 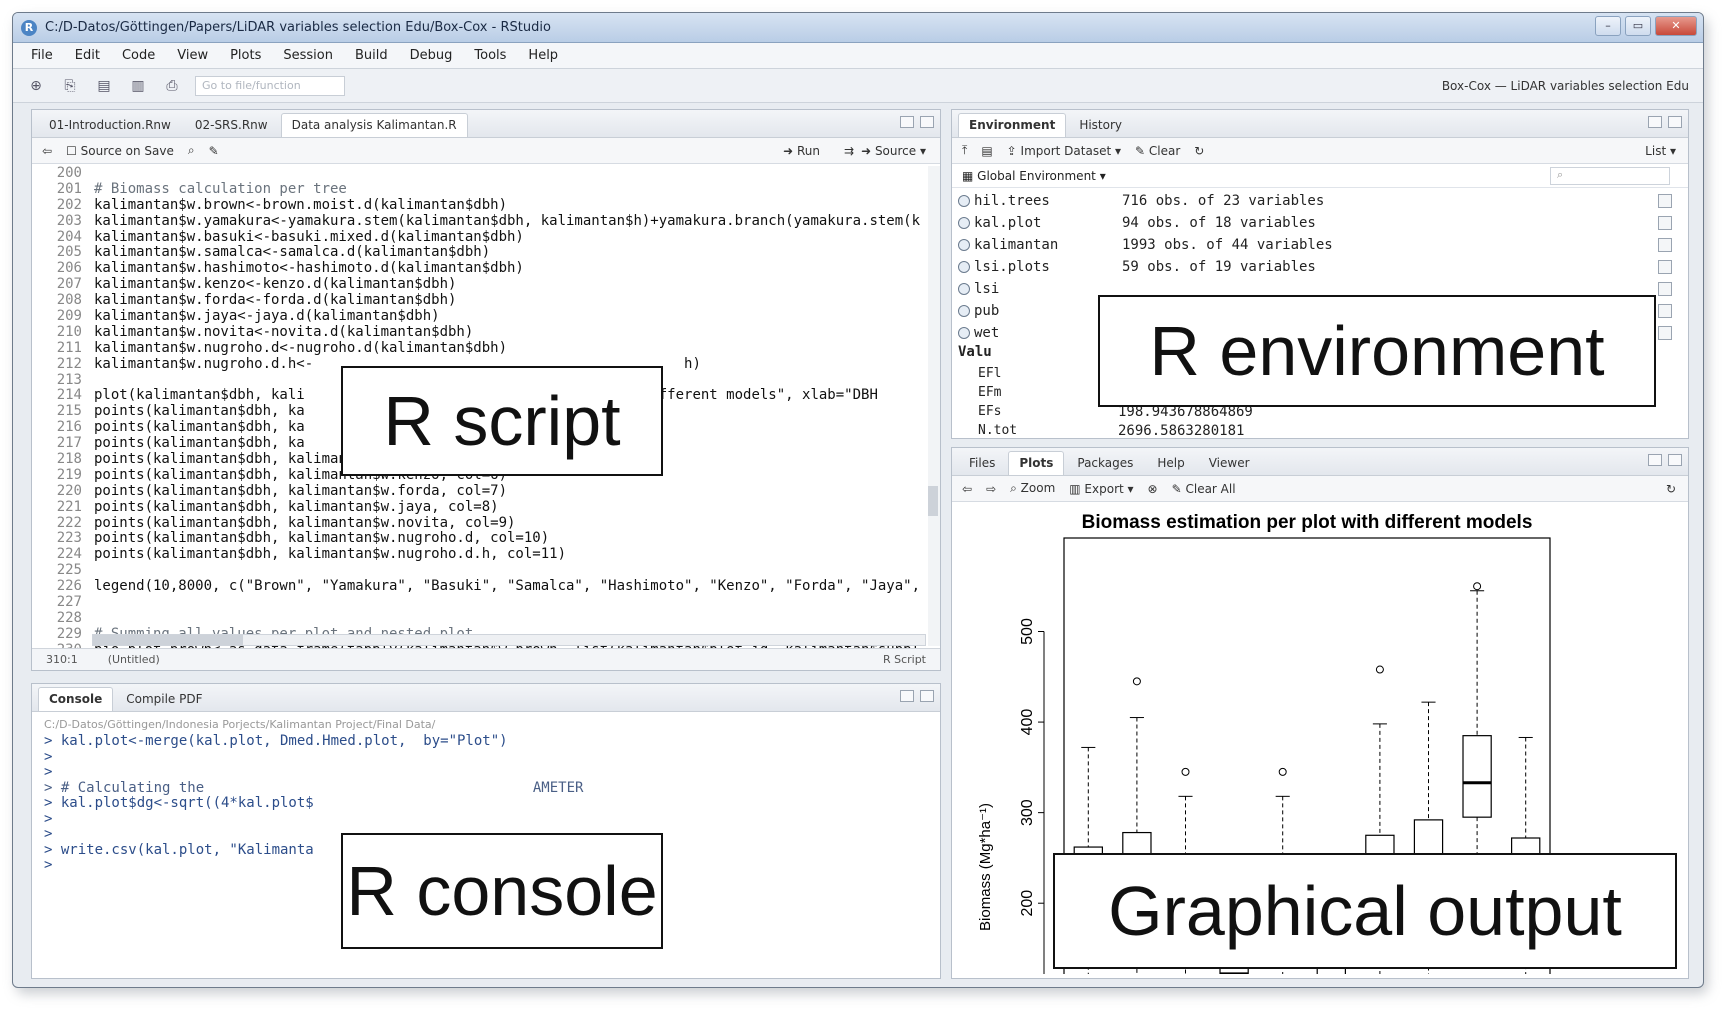 I want to click on source-on-save-checkbox: ☐ Source on Save, so click(x=120, y=151).